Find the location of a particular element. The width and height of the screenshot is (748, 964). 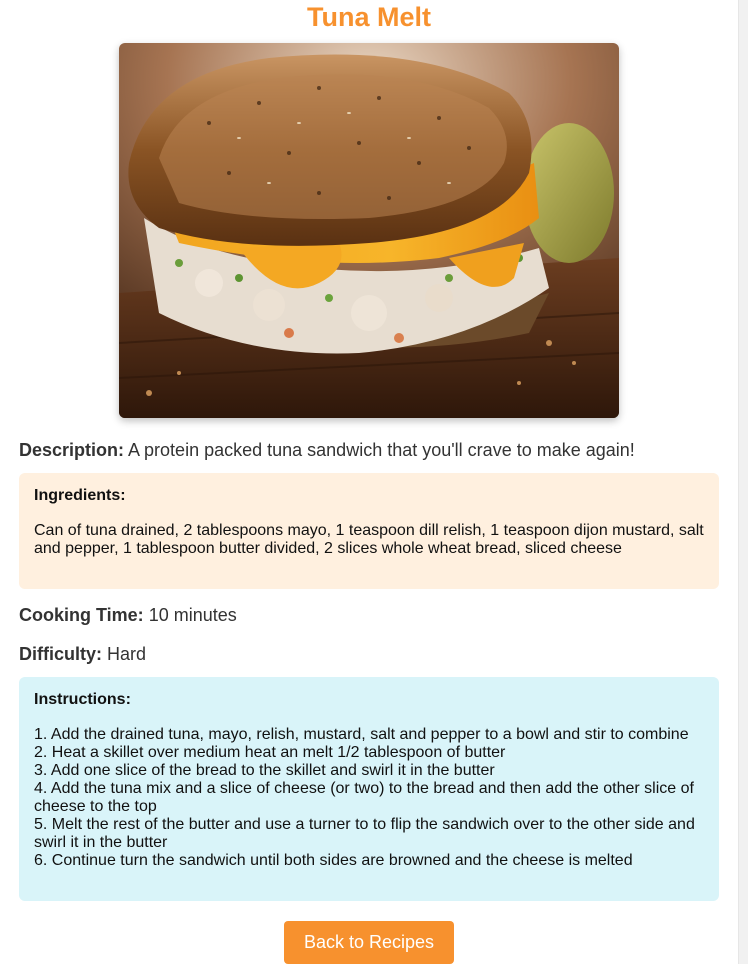

page-title: Tuna Melt is located at coordinates (369, 17).